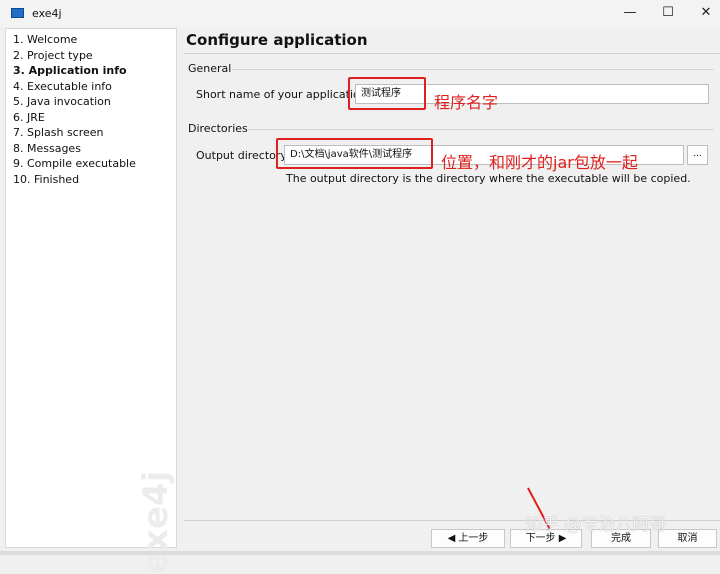 Image resolution: width=720 pixels, height=574 pixels. I want to click on general-group-title: General, so click(210, 68).